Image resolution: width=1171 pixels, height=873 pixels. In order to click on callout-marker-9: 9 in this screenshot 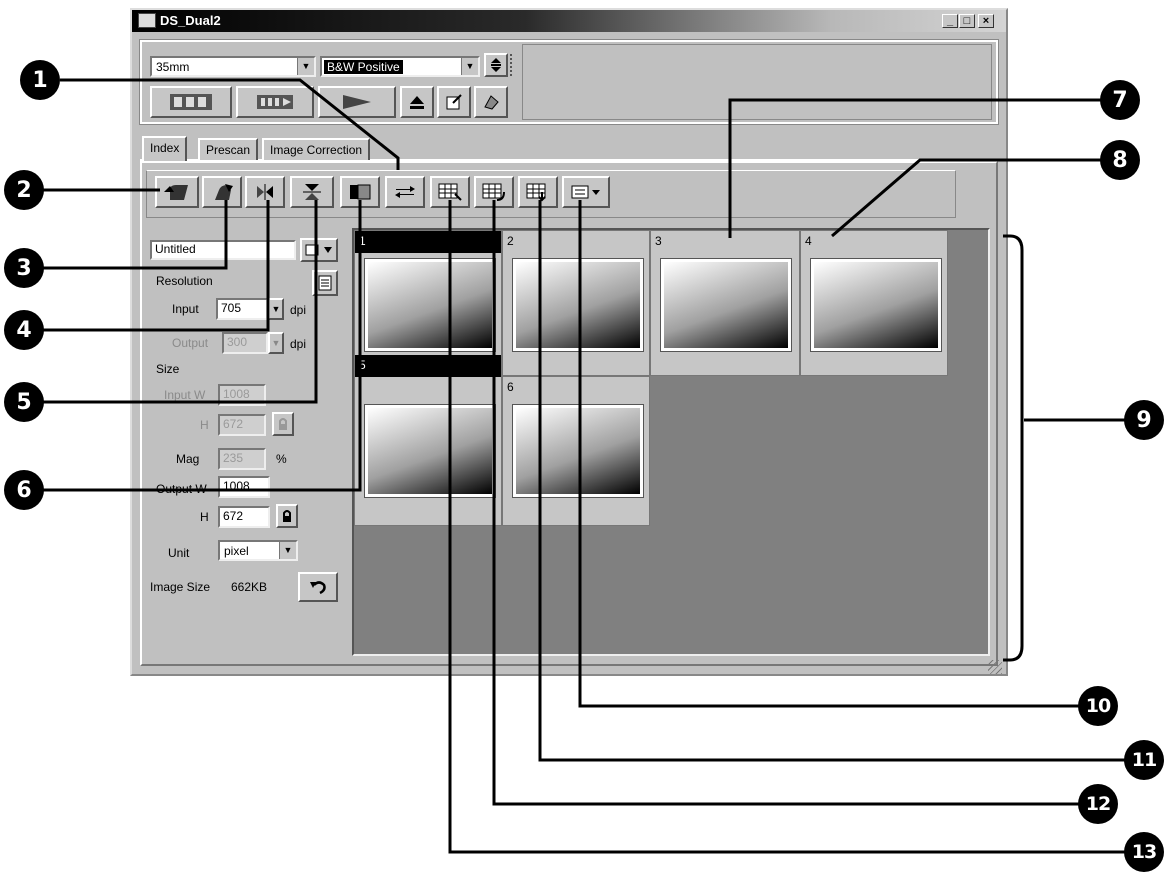, I will do `click(1144, 420)`.